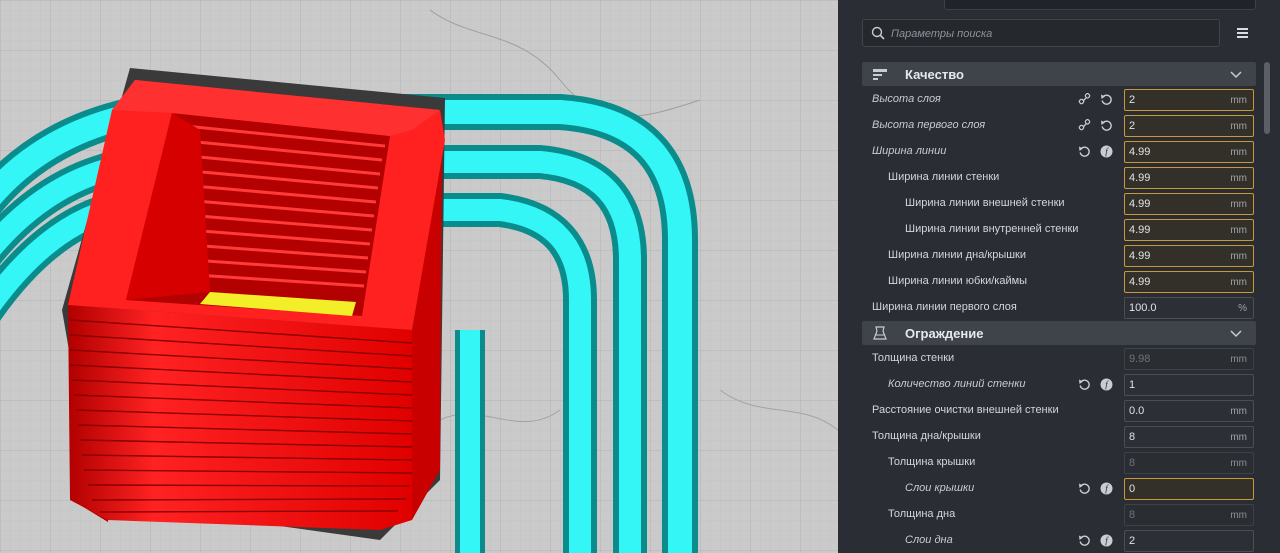 This screenshot has height=553, width=1280. I want to click on settings-search-box, so click(1041, 33).